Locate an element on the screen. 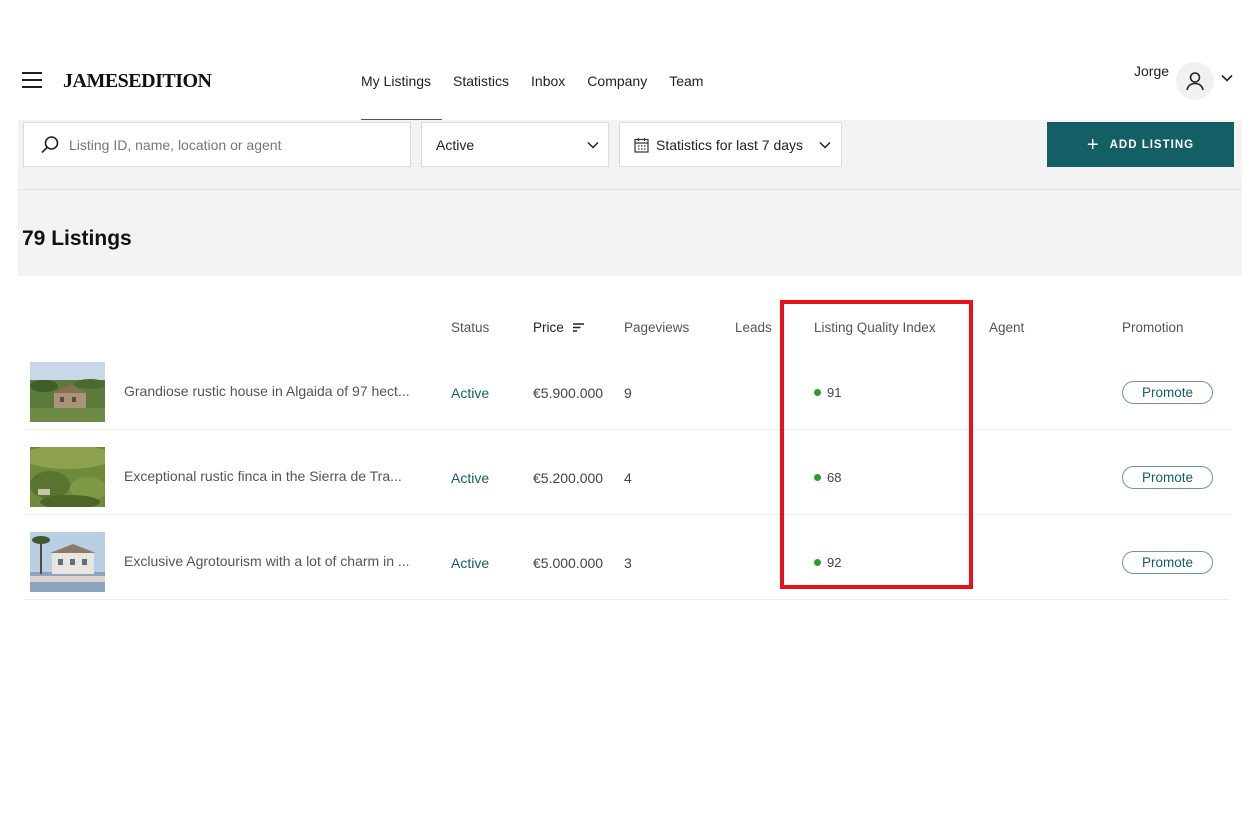 The image size is (1260, 840). stats-period-dropdown: Statistics for last 7 days is located at coordinates (730, 144).